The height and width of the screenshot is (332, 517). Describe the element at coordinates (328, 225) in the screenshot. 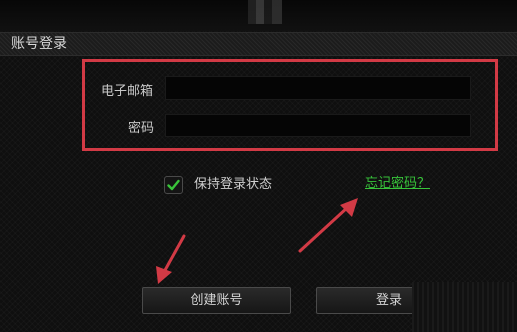

I see `arrow-to-forgot-icon` at that location.